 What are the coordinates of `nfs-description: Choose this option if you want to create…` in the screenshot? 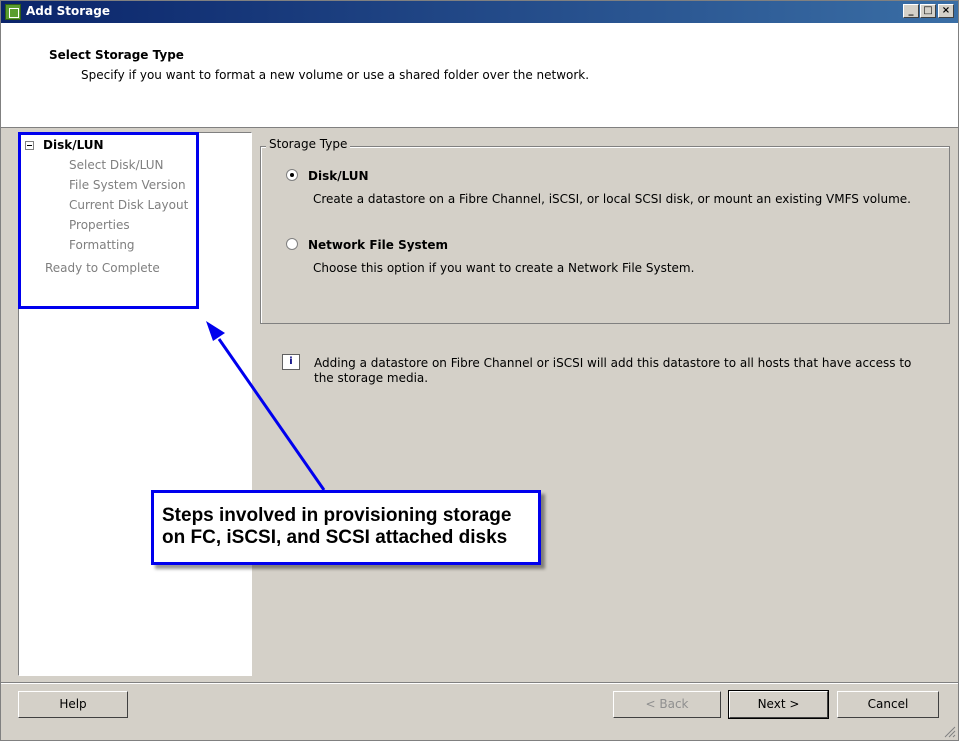 It's located at (504, 268).